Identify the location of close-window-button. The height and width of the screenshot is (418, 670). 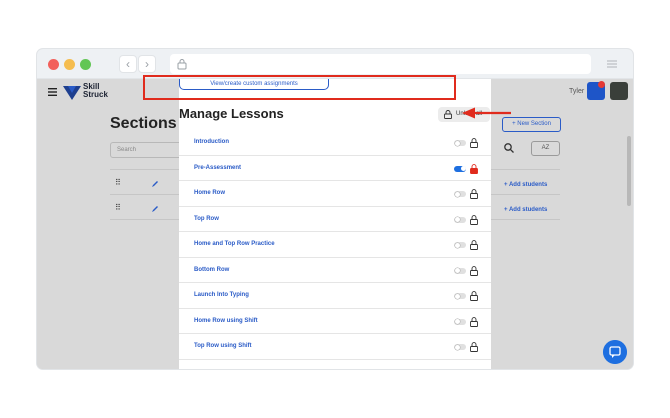
(53, 64).